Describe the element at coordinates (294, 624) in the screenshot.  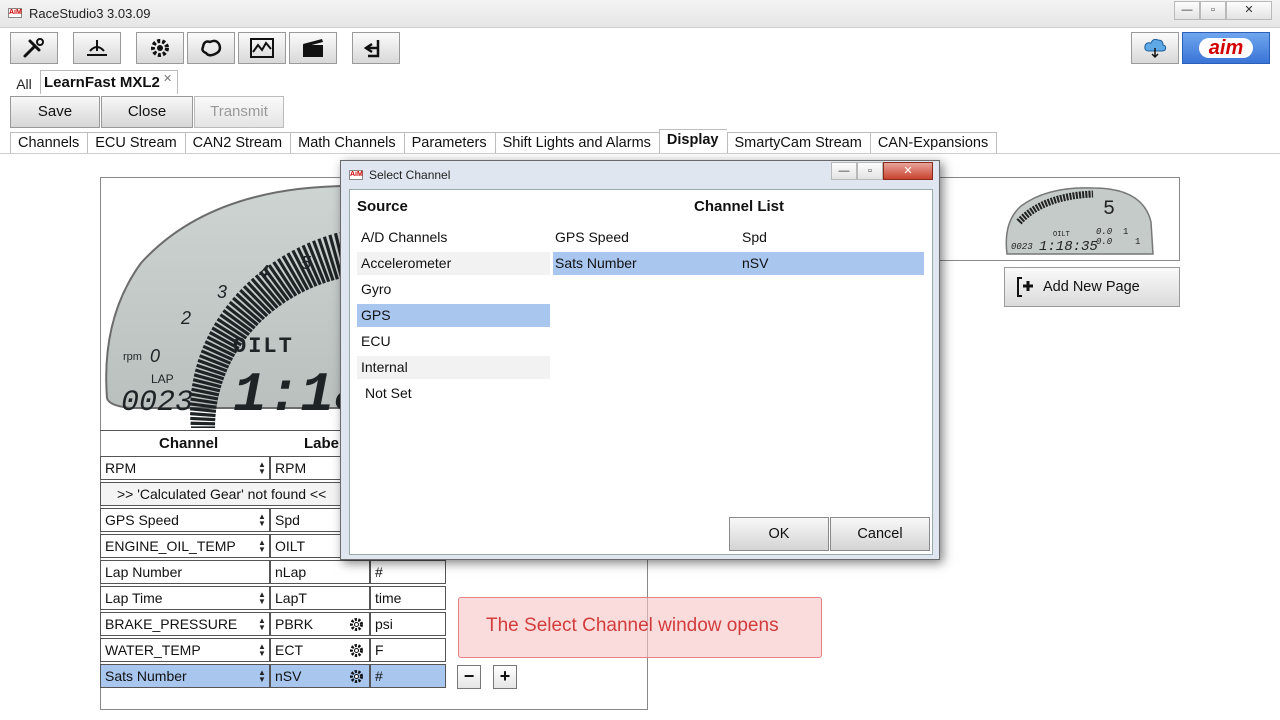
I see `label-cell-text: PBRK` at that location.